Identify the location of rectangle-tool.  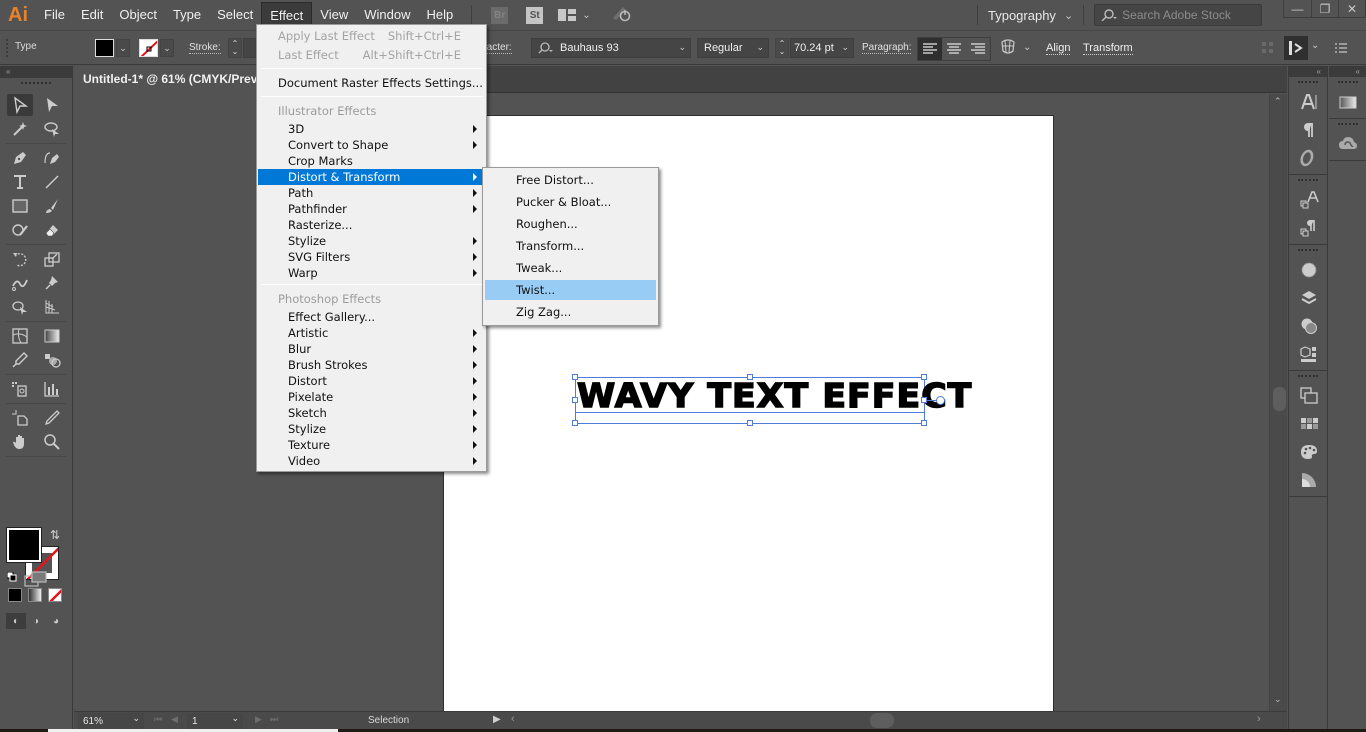
(20, 206).